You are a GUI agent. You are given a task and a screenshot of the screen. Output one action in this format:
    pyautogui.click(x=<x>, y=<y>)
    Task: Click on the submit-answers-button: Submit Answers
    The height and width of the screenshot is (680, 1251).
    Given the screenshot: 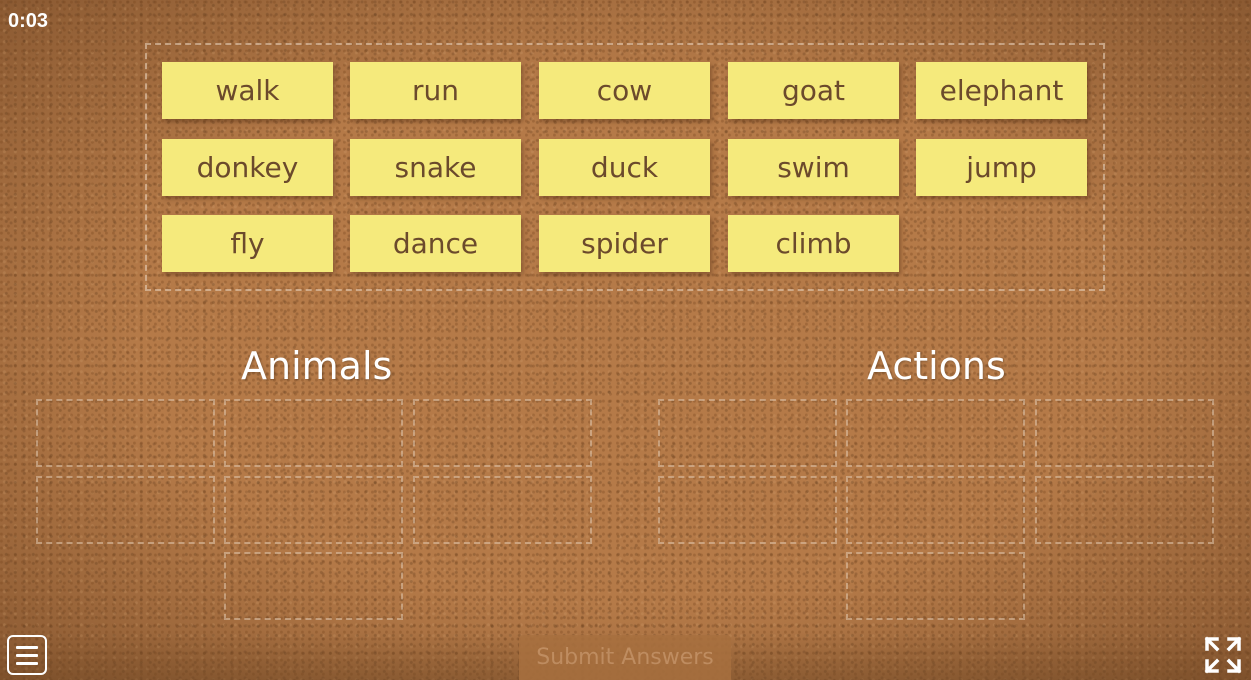 What is the action you would take?
    pyautogui.click(x=625, y=657)
    